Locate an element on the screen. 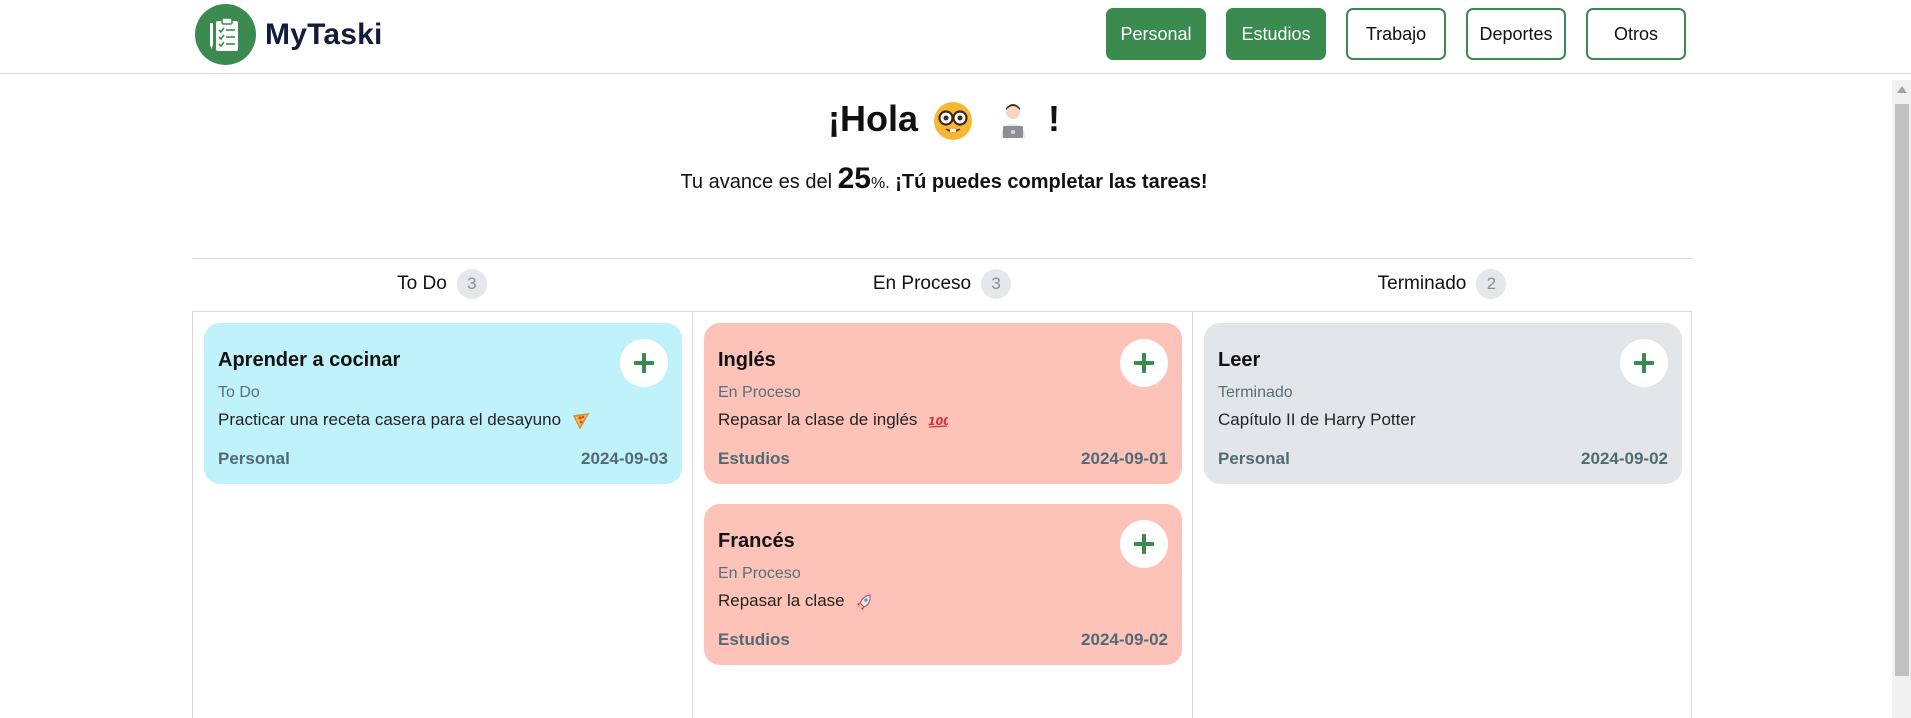 The height and width of the screenshot is (718, 1911). task-description-text: Repasar la clase is located at coordinates (781, 600).